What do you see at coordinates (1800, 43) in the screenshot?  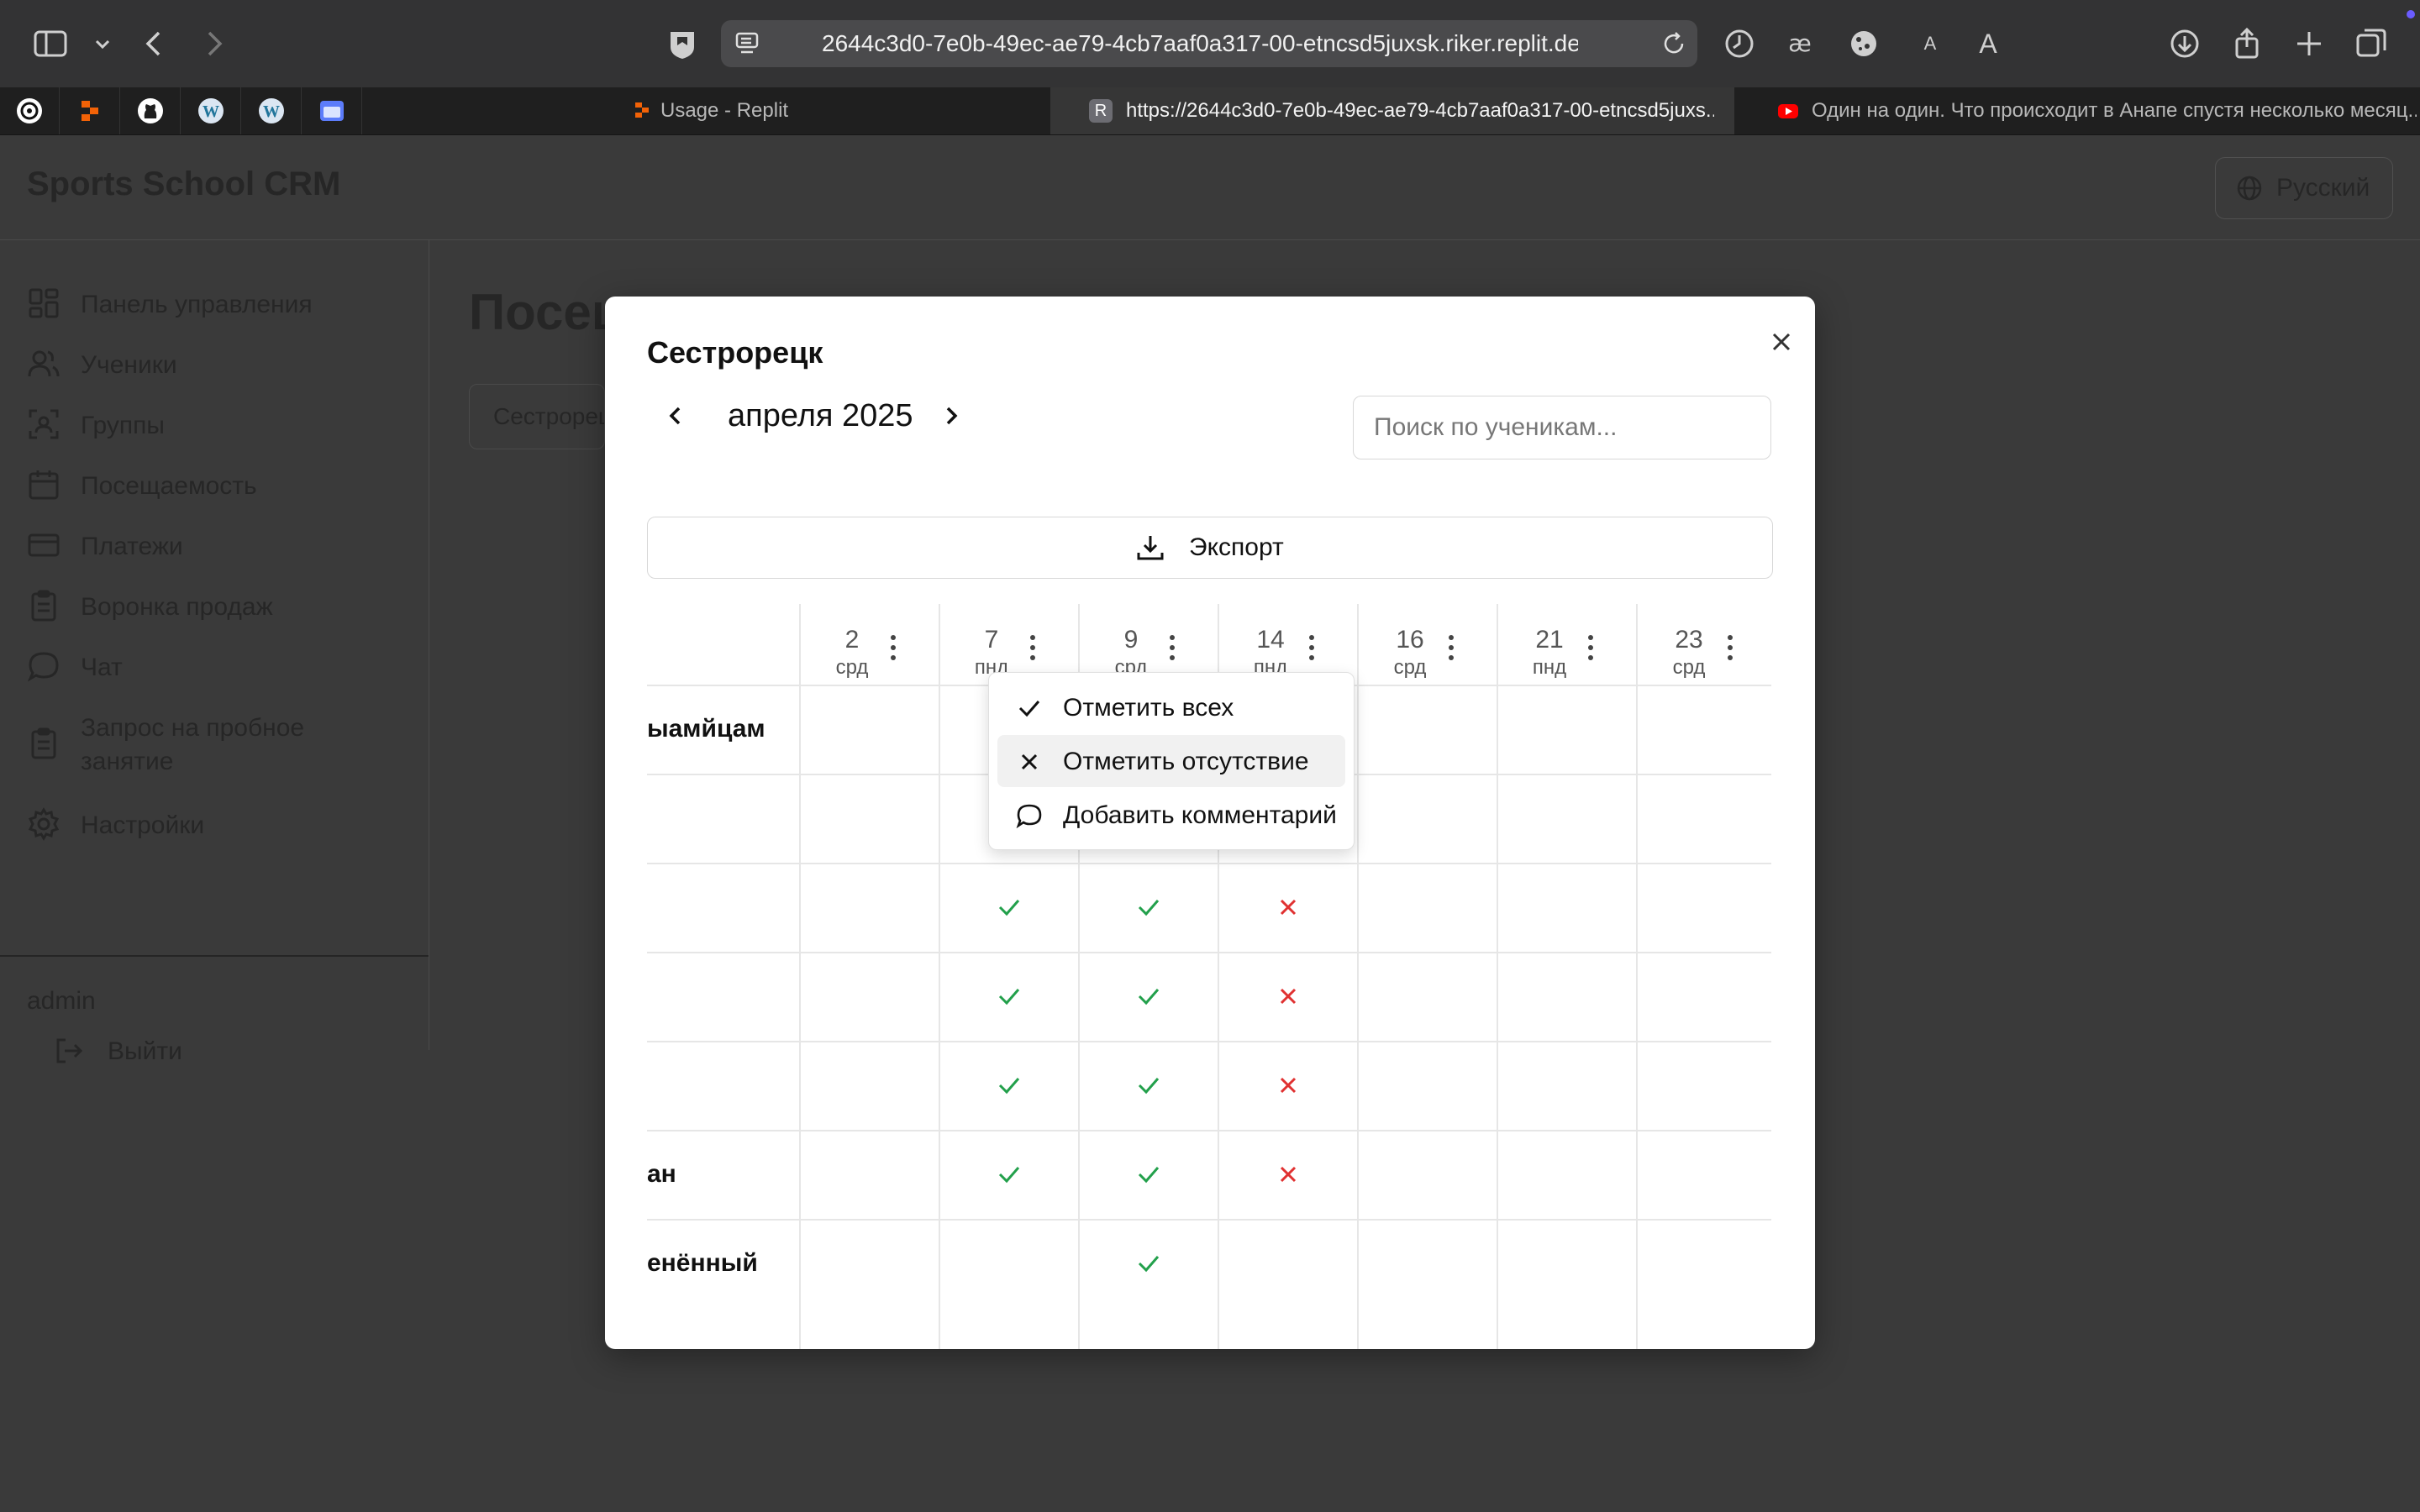 I see `ae-extension-icon: æ` at bounding box center [1800, 43].